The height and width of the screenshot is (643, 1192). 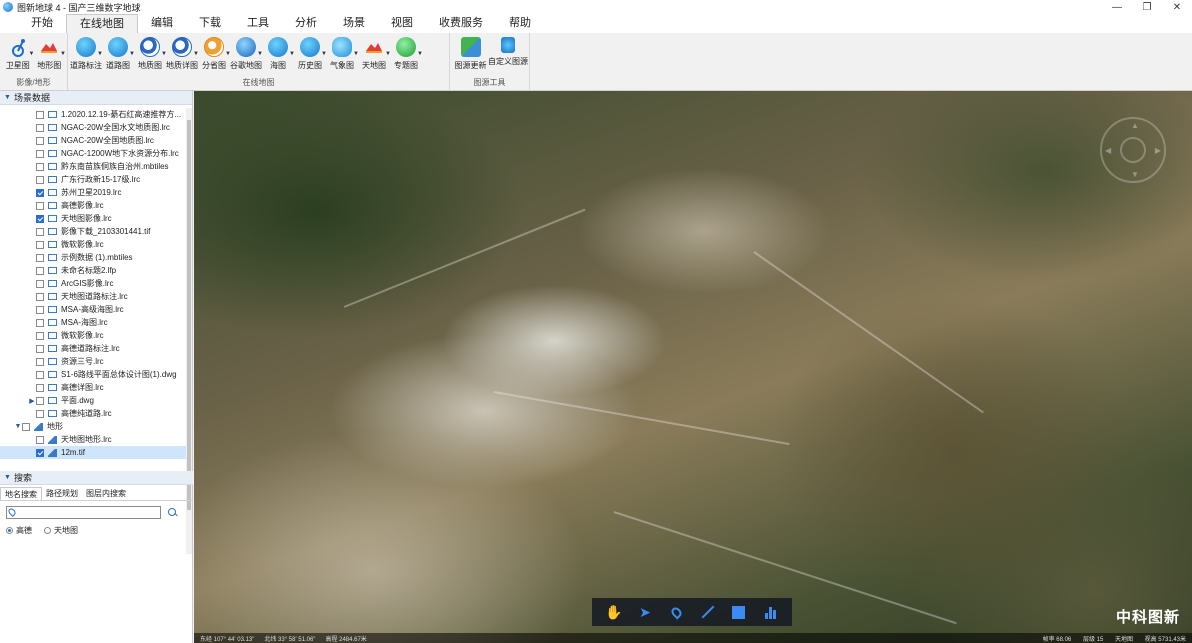 I want to click on elevation-profile-icon, so click(x=770, y=612).